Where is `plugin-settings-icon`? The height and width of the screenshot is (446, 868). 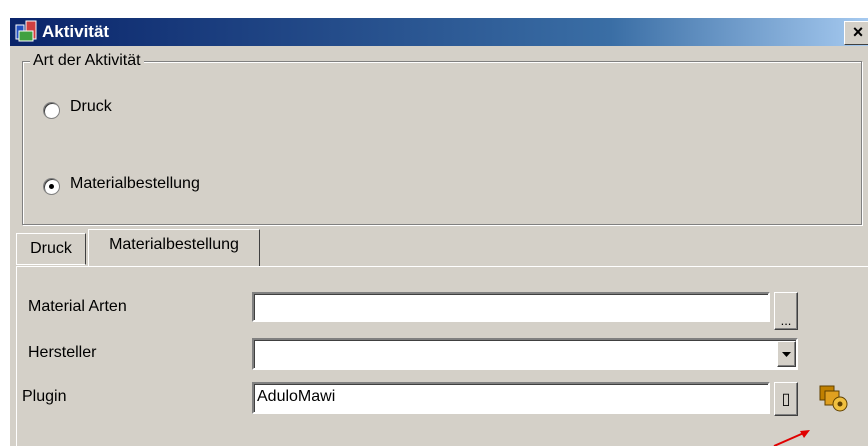 plugin-settings-icon is located at coordinates (835, 399).